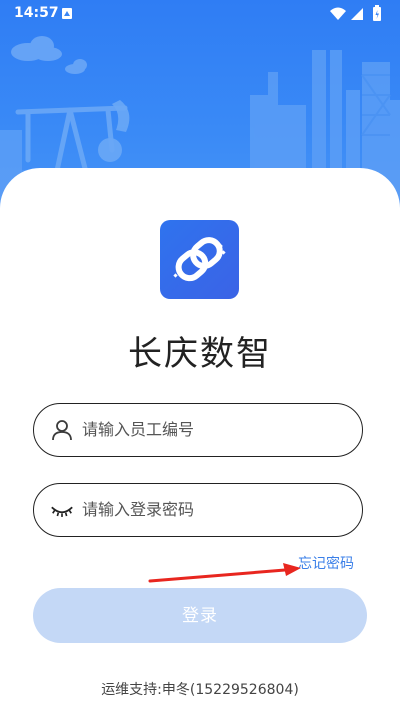  I want to click on closed-eye-icon, so click(62, 510).